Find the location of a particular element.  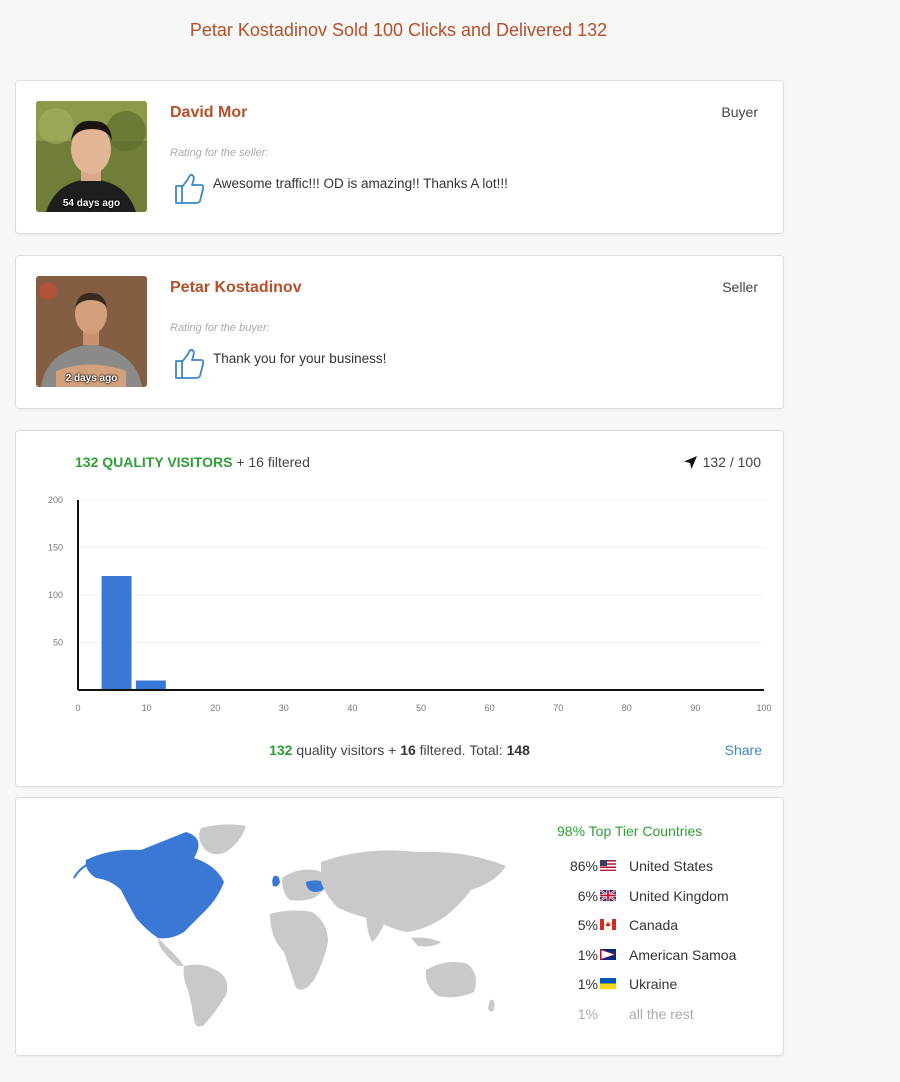

country-percent: 86% is located at coordinates (583, 866).